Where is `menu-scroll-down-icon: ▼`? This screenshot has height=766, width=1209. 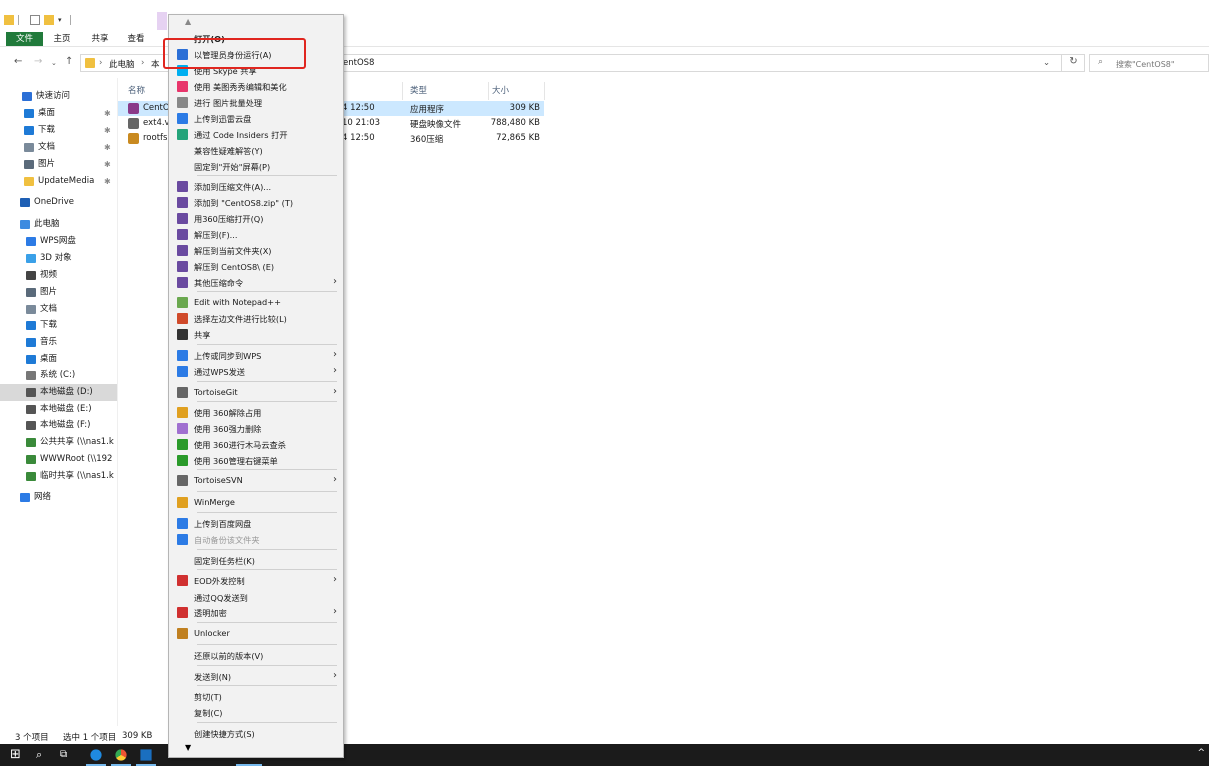 menu-scroll-down-icon: ▼ is located at coordinates (188, 747).